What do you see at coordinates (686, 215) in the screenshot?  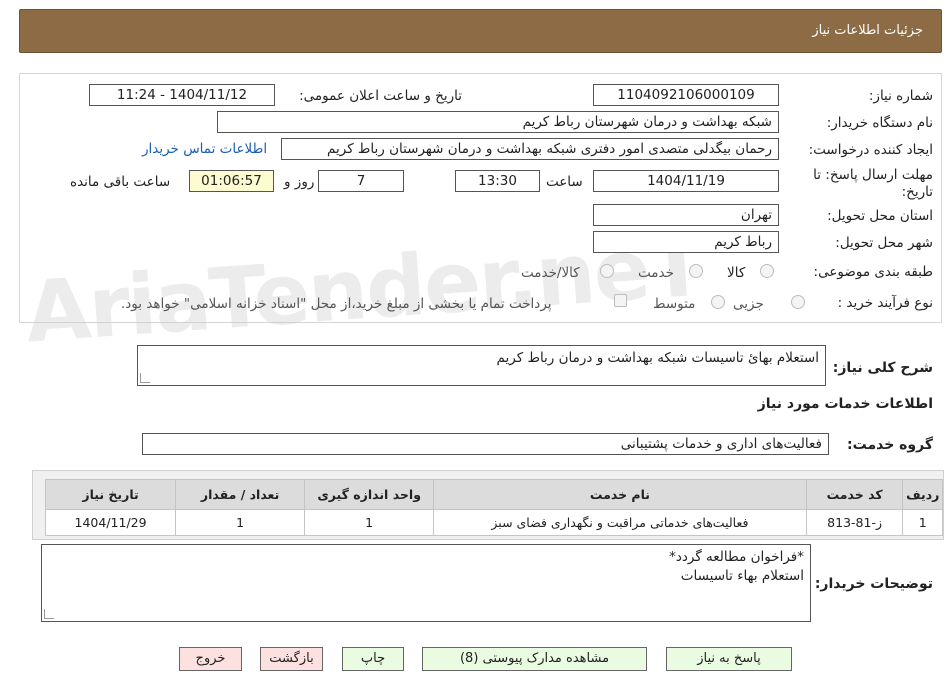 I see `province-field: تهران` at bounding box center [686, 215].